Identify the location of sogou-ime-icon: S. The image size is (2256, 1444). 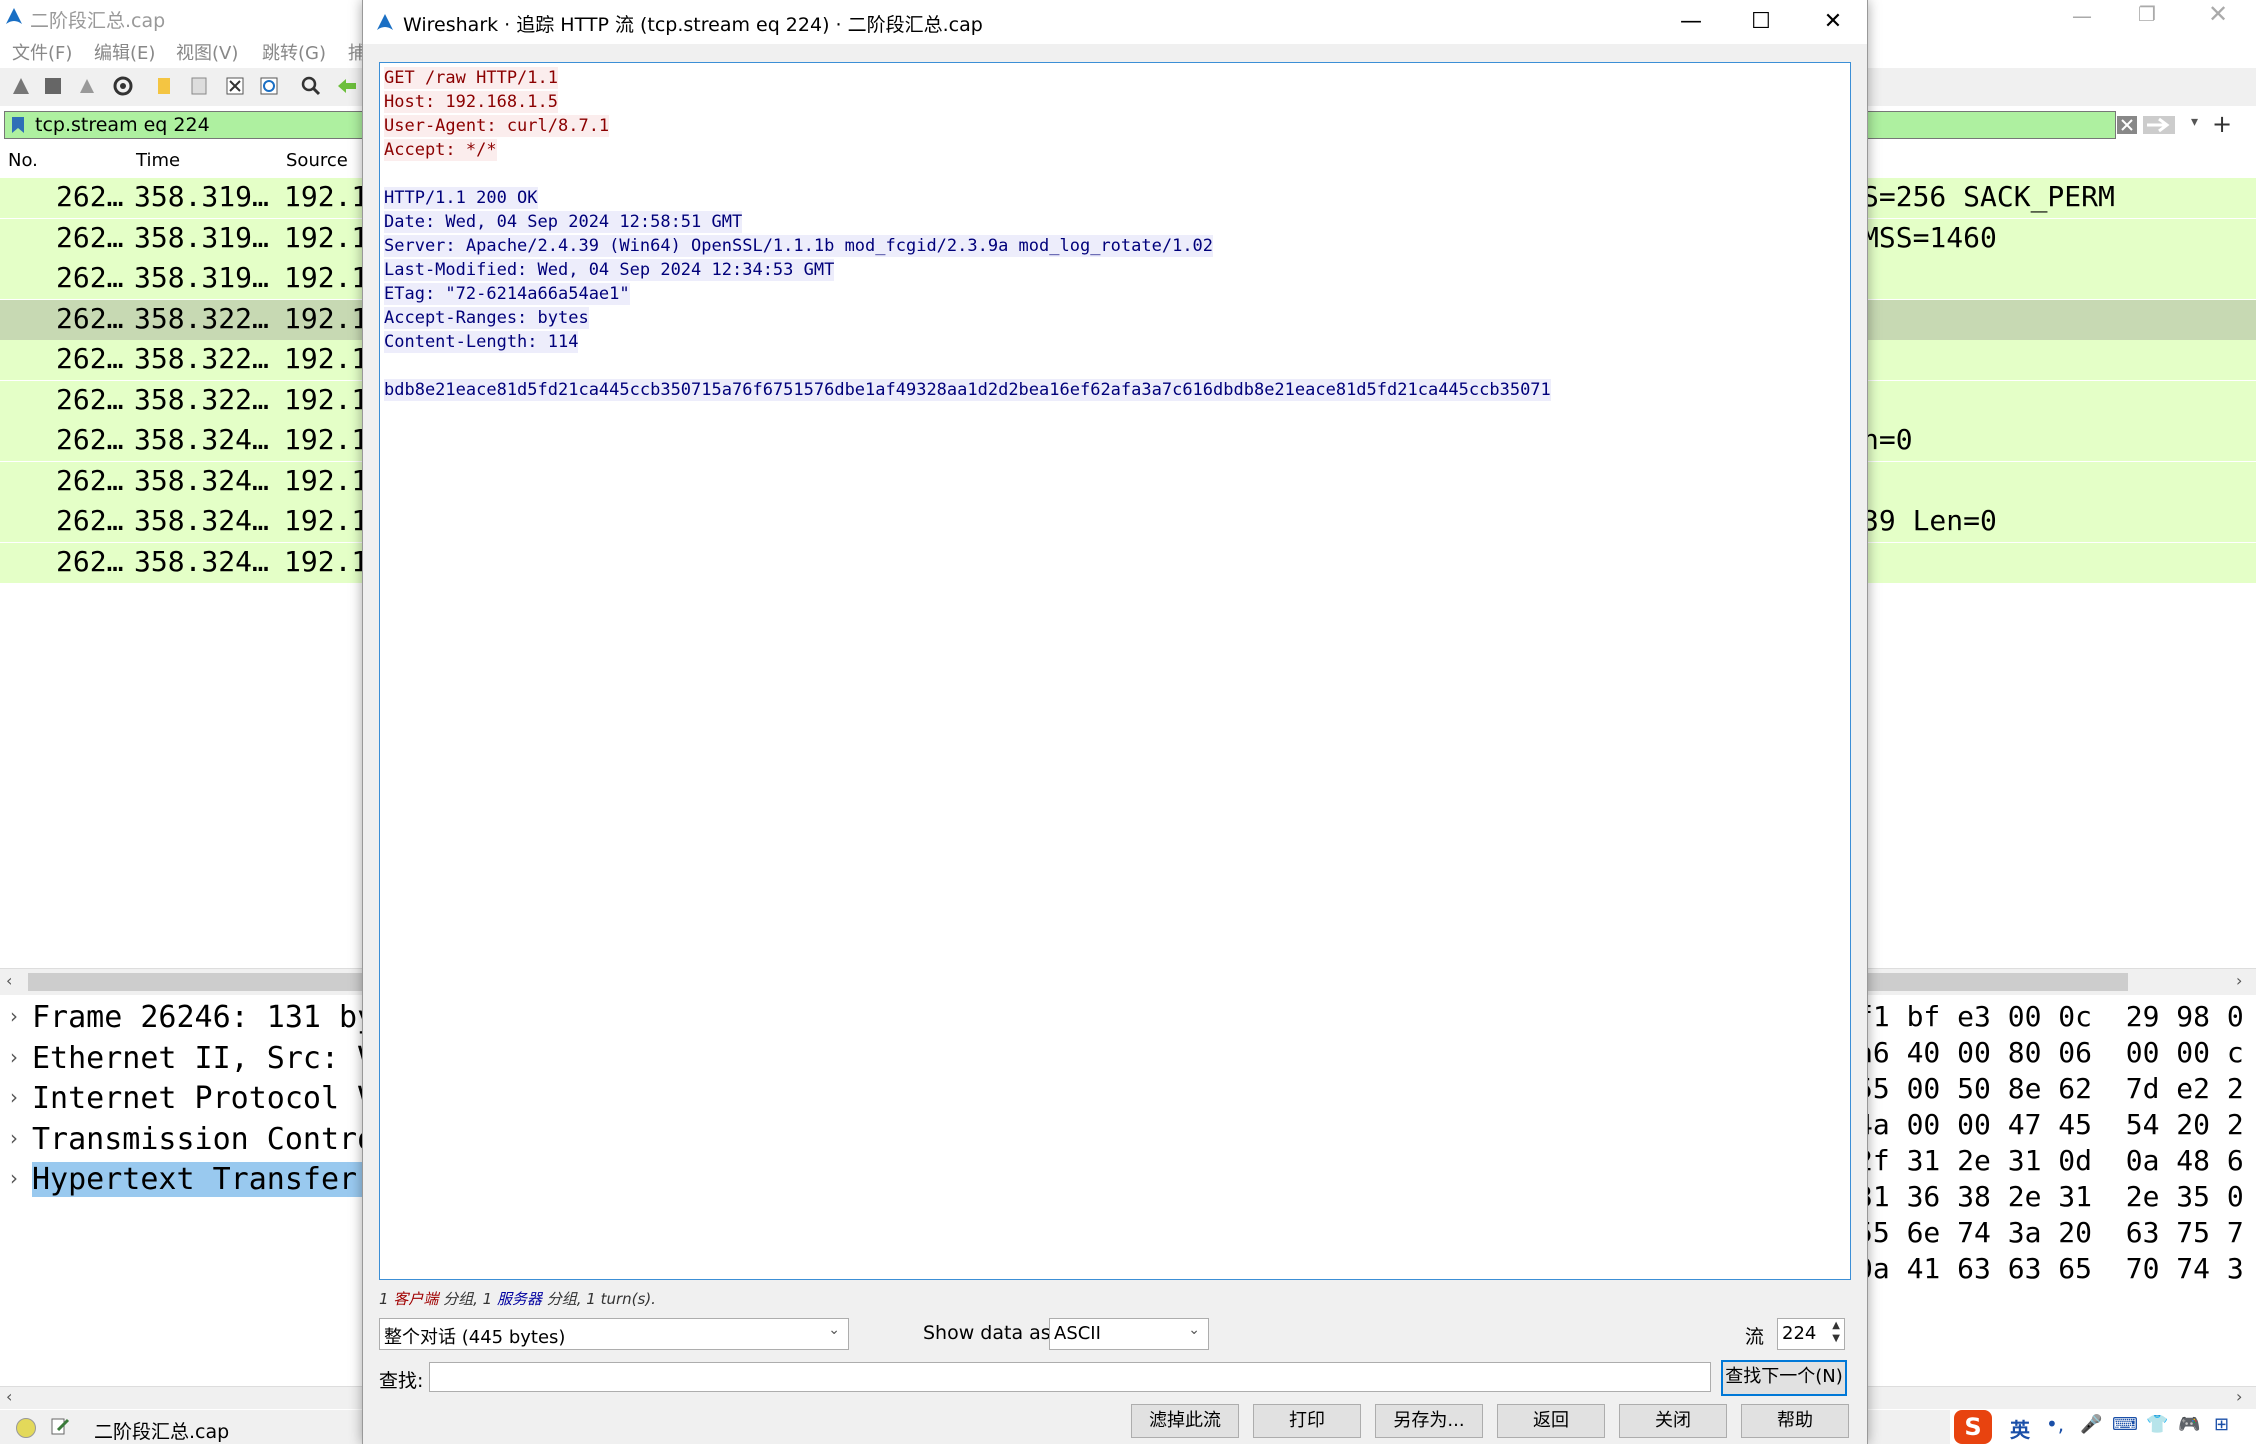
(1973, 1427).